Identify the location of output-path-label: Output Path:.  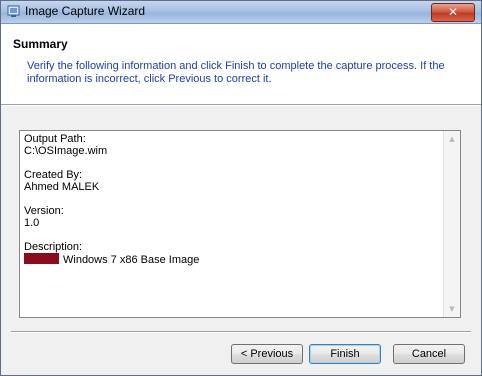
(55, 139).